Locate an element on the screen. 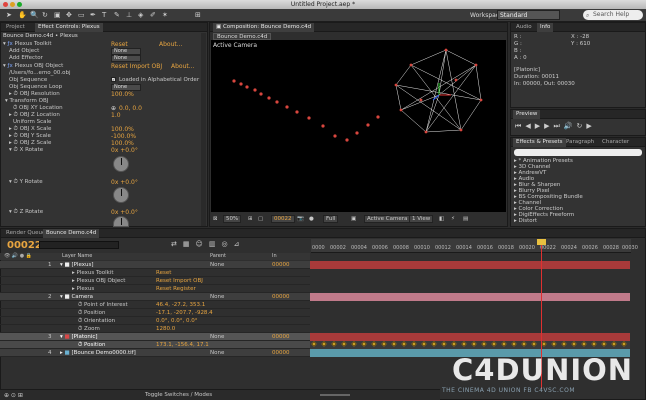 Image resolution: width=646 pixels, height=400 pixels. table-row: ▸ Plexus Reset Register is located at coordinates (155, 289).